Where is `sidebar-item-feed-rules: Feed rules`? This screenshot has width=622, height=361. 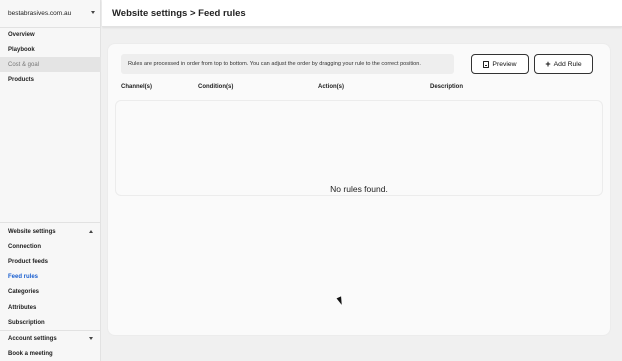 sidebar-item-feed-rules: Feed rules is located at coordinates (50, 276).